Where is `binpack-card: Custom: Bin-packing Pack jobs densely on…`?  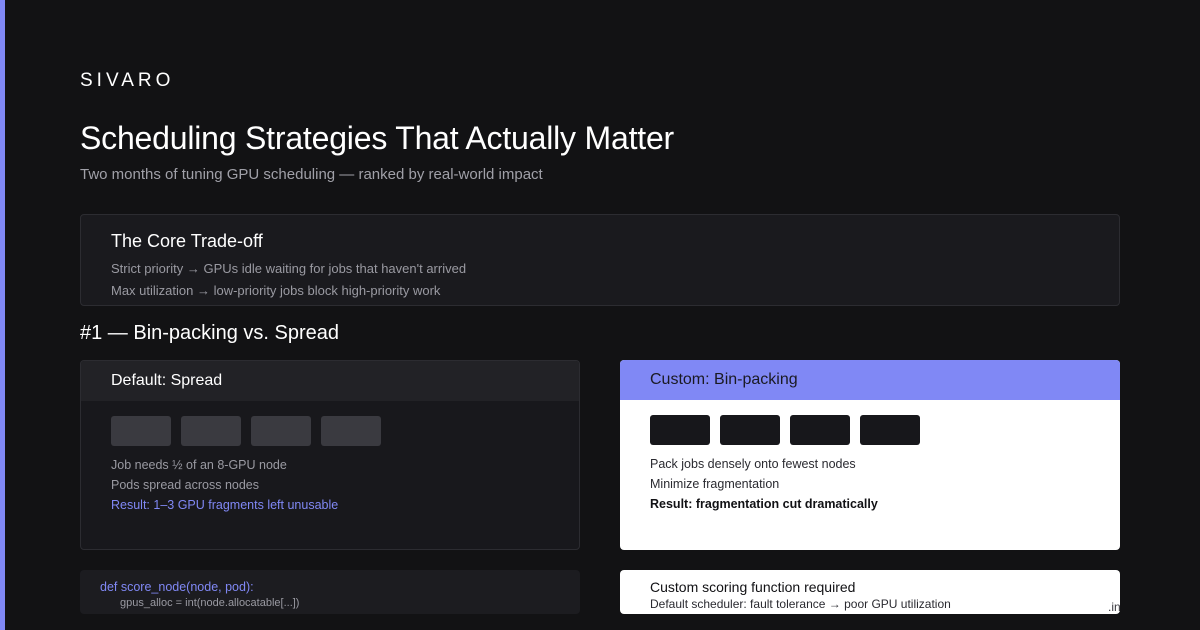
binpack-card: Custom: Bin-packing Pack jobs densely on… is located at coordinates (870, 455).